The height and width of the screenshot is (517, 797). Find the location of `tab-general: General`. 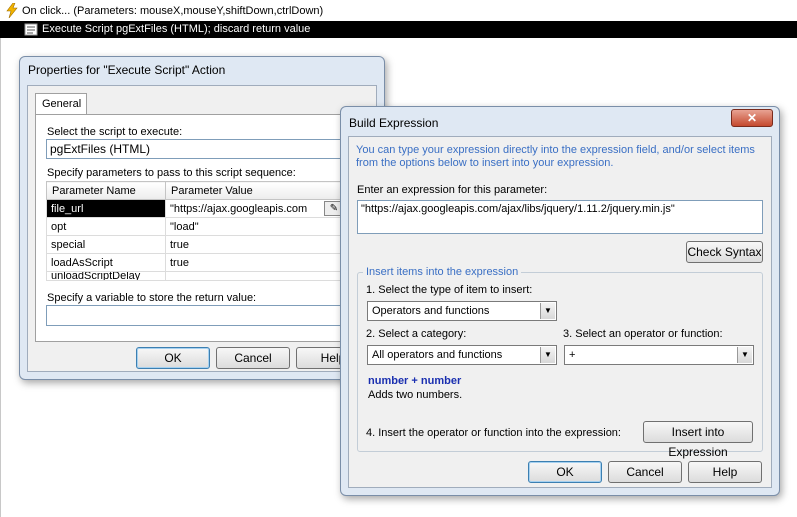

tab-general: General is located at coordinates (61, 104).